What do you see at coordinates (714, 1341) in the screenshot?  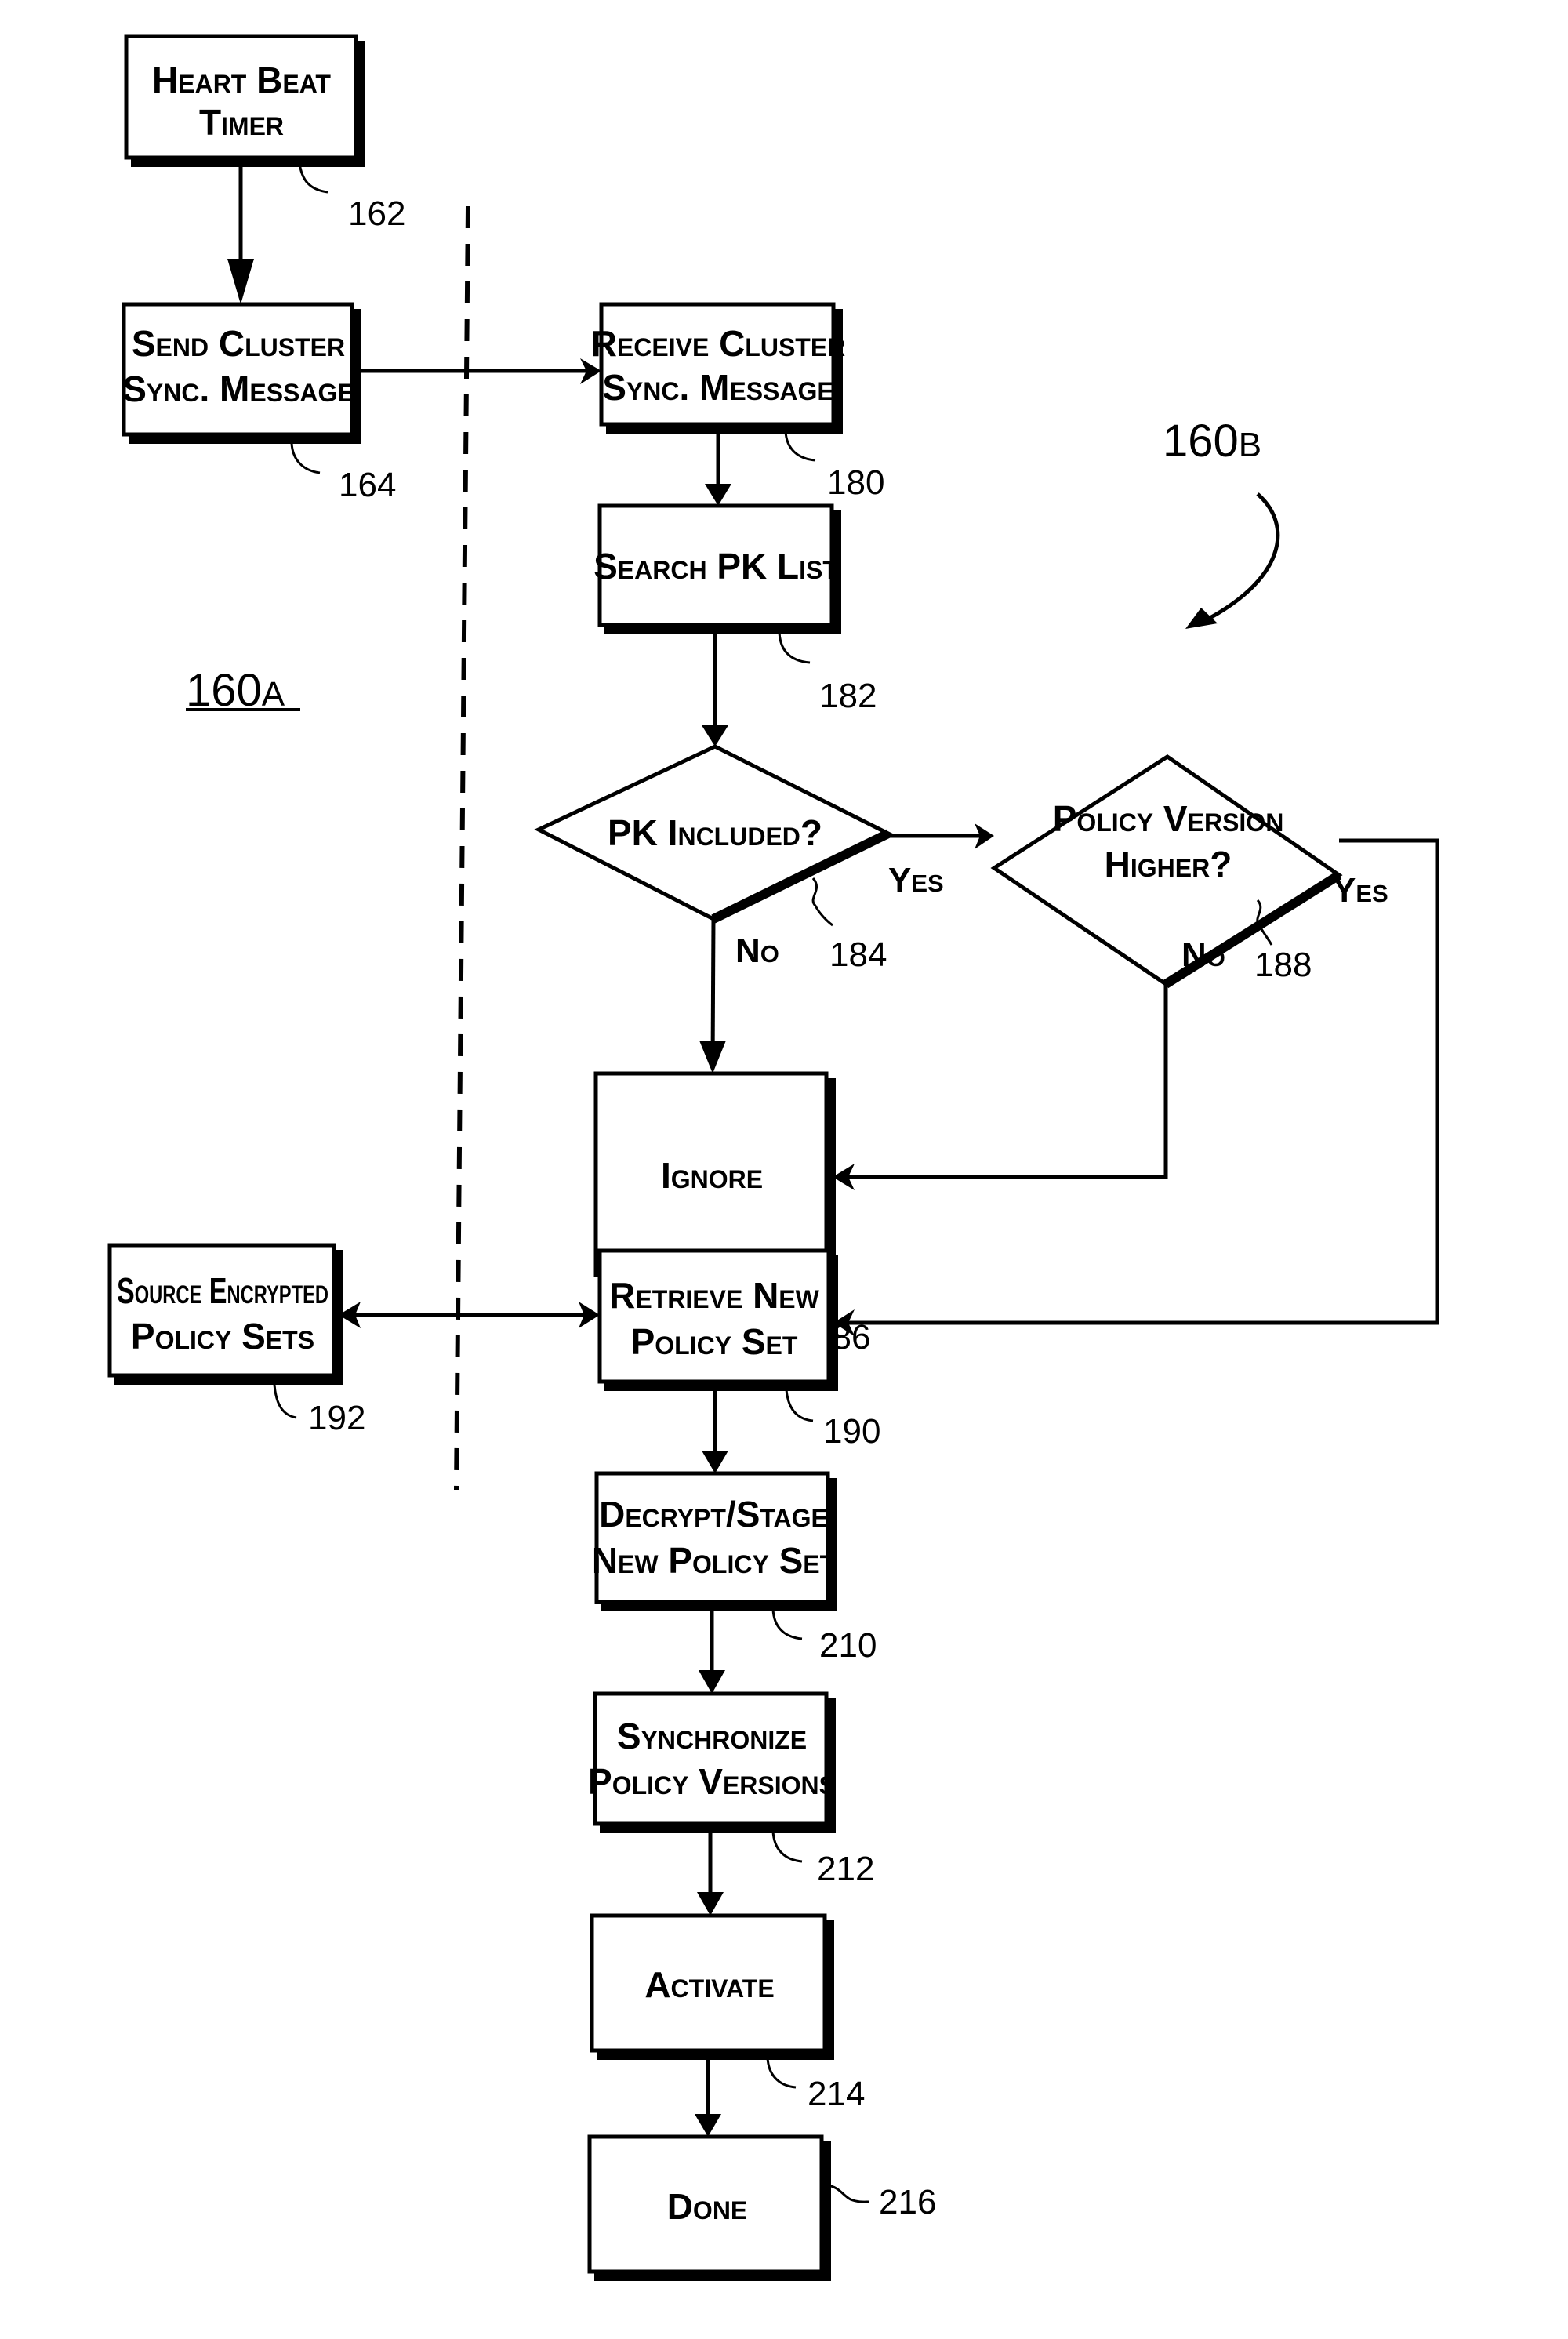 I see `svg-text: Policy Set` at bounding box center [714, 1341].